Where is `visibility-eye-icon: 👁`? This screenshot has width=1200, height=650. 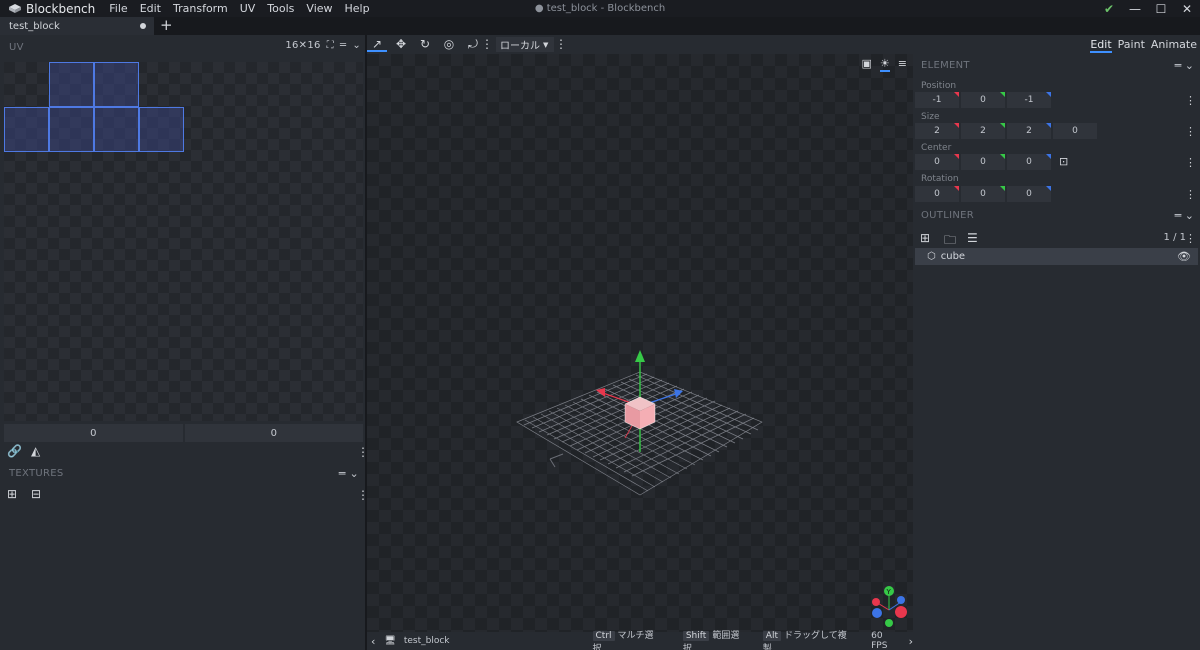
visibility-eye-icon: 👁 is located at coordinates (1184, 256).